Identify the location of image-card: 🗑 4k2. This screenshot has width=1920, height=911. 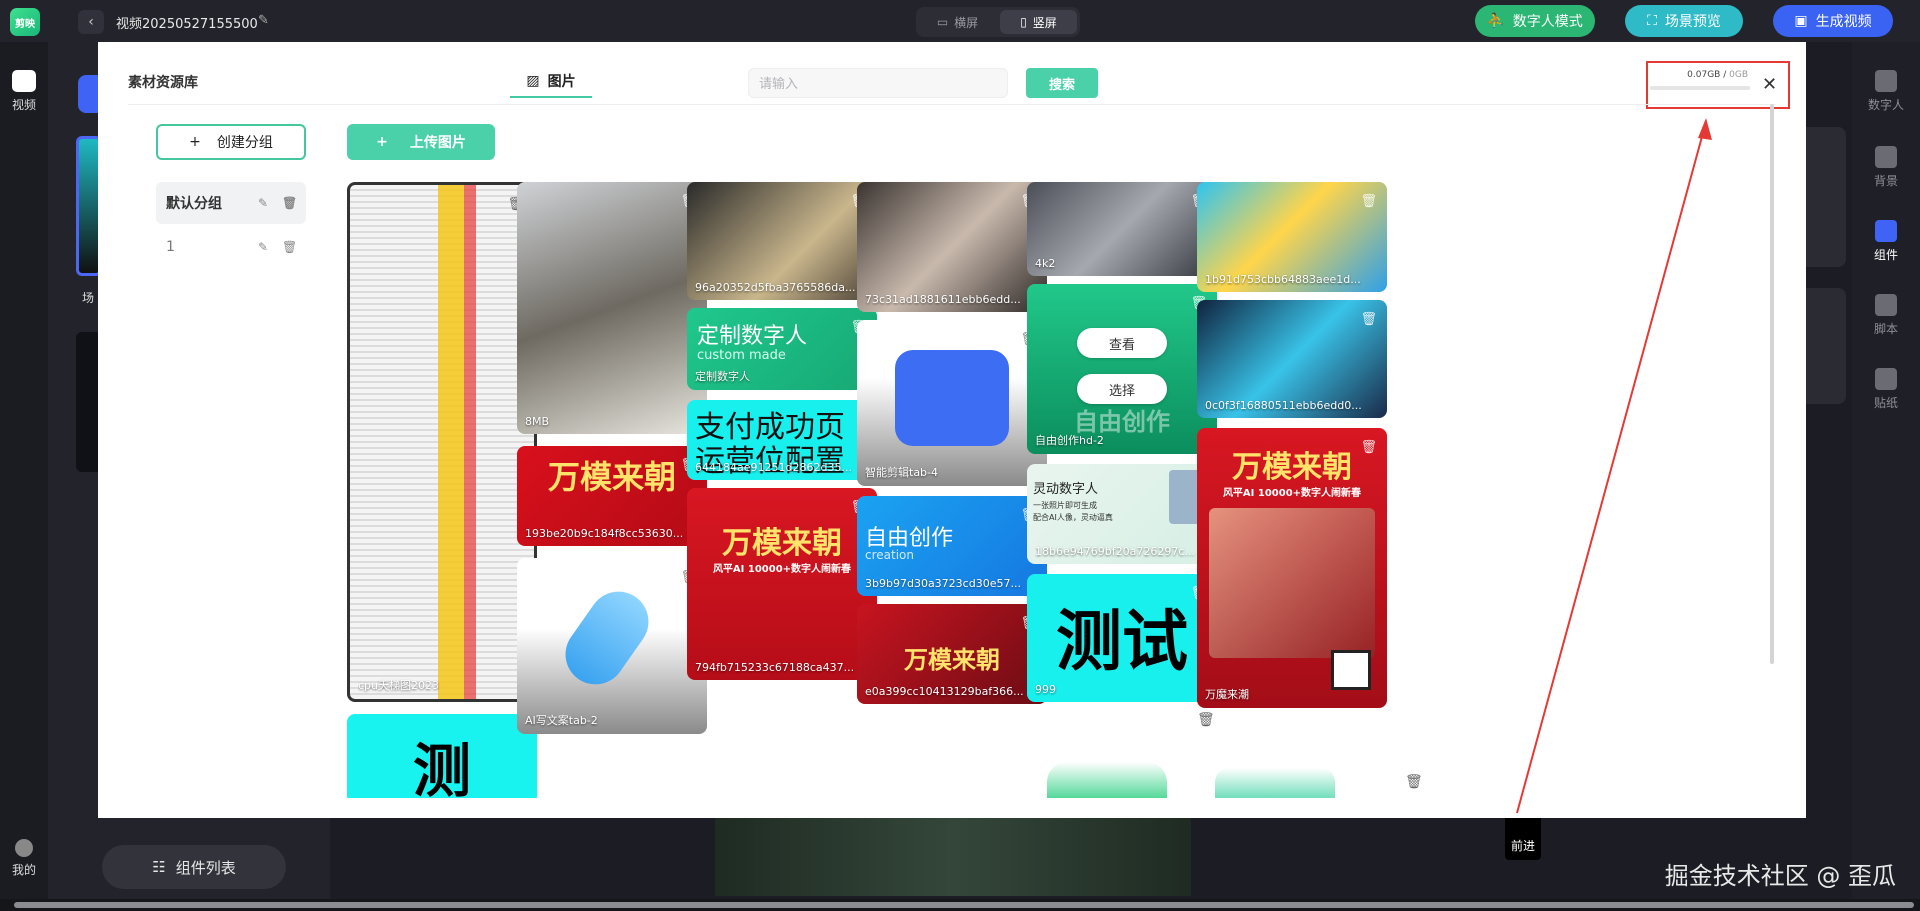
(1122, 229).